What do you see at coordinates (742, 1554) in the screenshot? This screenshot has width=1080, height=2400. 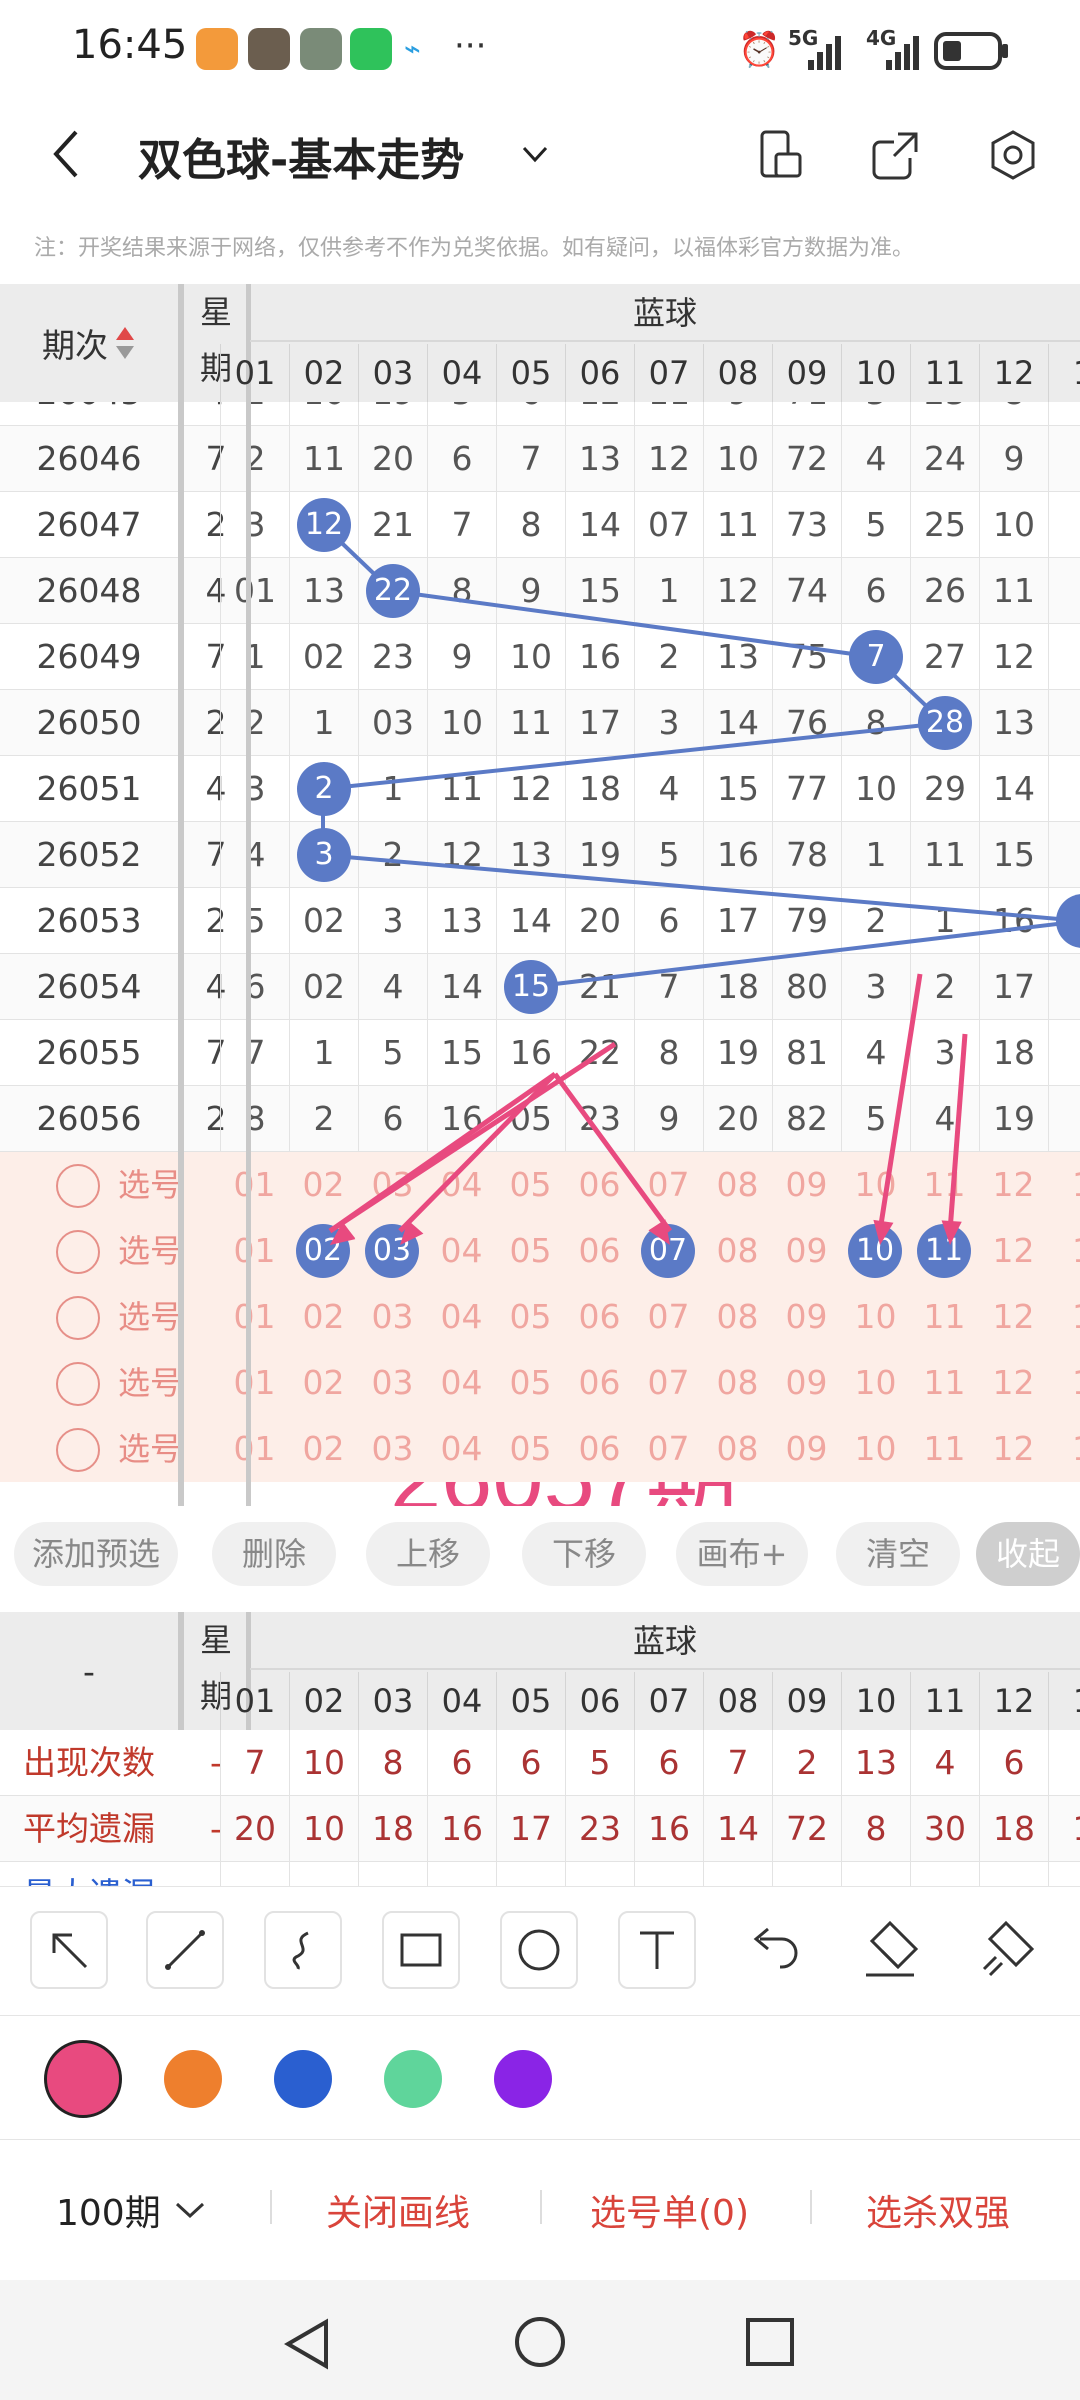 I see `canvas-add-button: 画布+` at bounding box center [742, 1554].